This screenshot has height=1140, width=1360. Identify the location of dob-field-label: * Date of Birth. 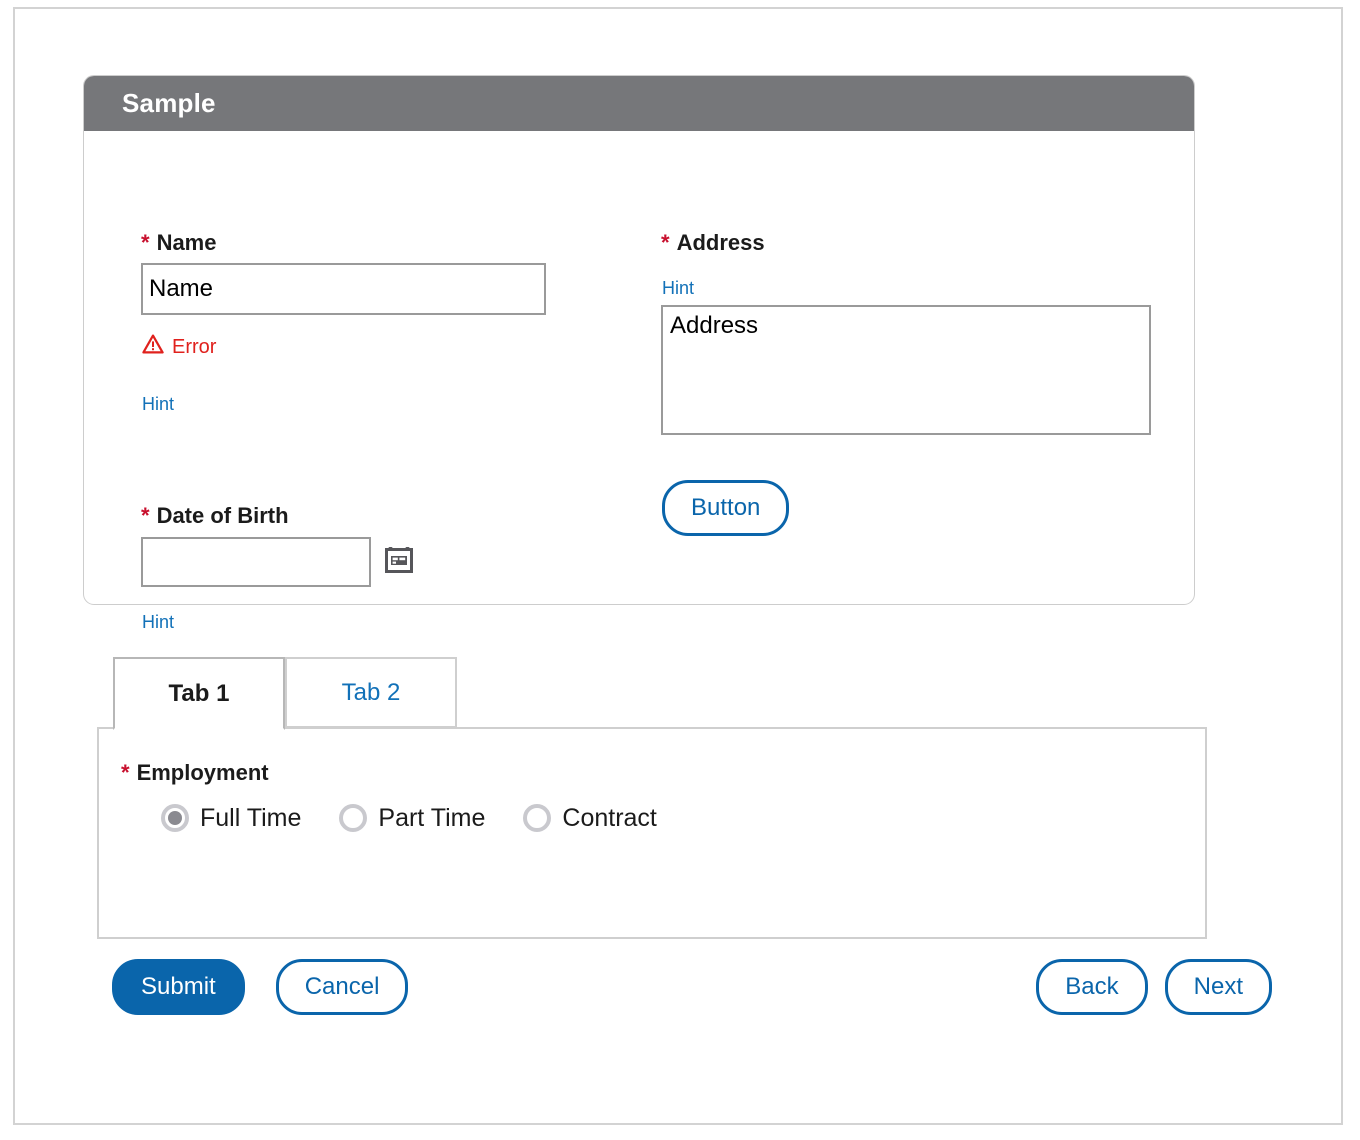
(215, 516).